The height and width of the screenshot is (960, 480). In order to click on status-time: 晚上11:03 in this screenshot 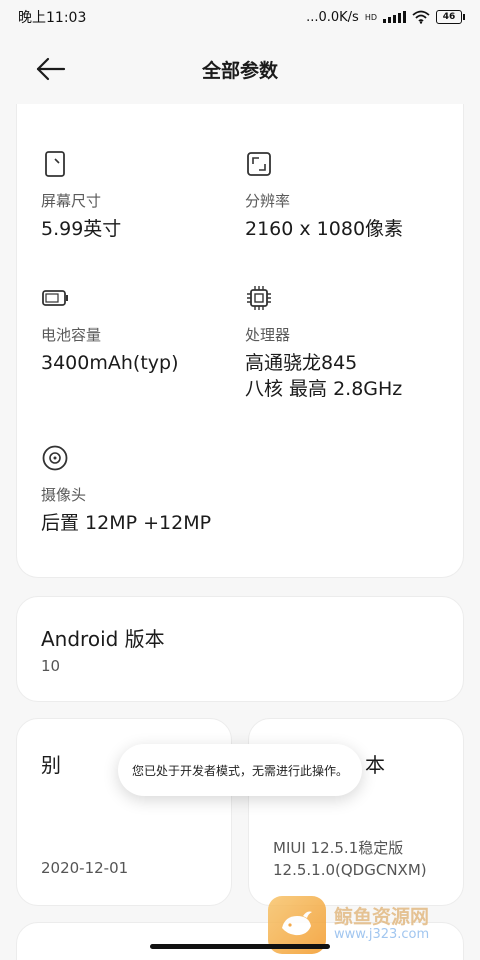, I will do `click(52, 18)`.